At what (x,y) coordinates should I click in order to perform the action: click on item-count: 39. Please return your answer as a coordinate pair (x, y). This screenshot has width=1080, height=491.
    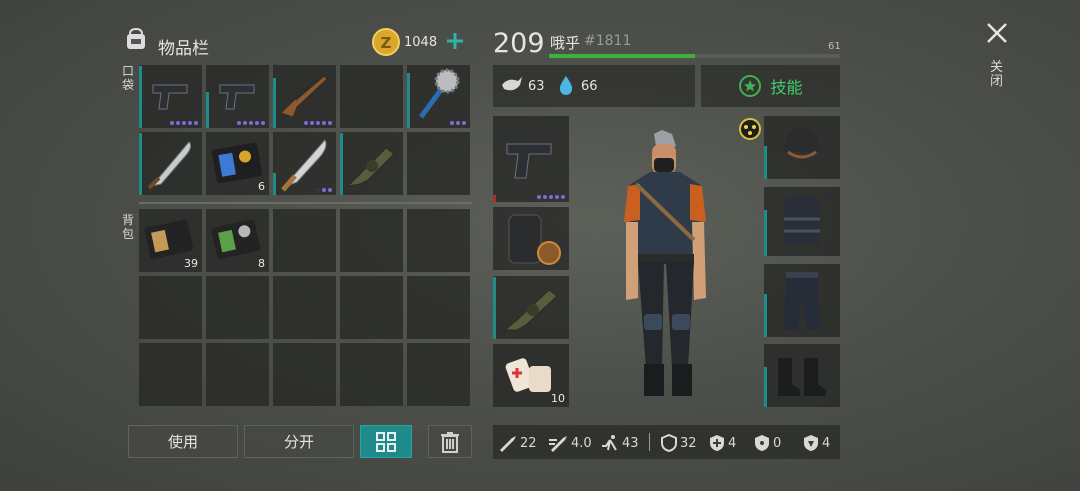
    Looking at the image, I should click on (191, 263).